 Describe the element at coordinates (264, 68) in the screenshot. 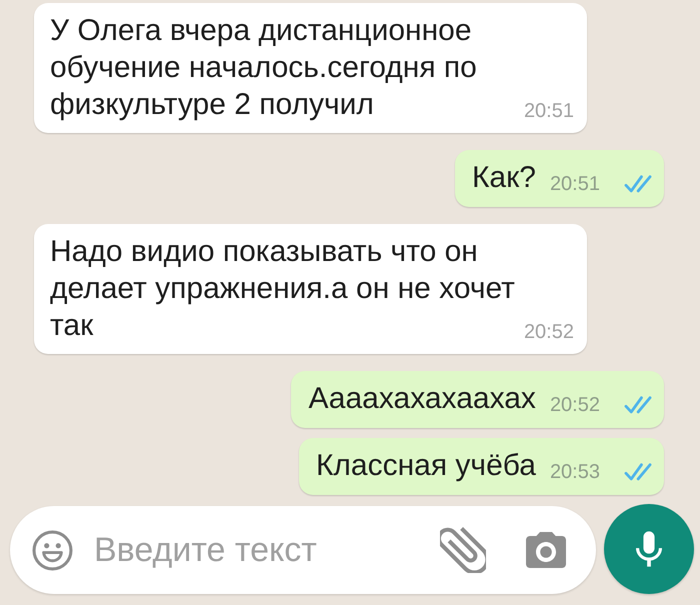

I see `message-text: У Олега вчера дистанционное обучение началось.сегодня по физкультуре 2 получил` at that location.